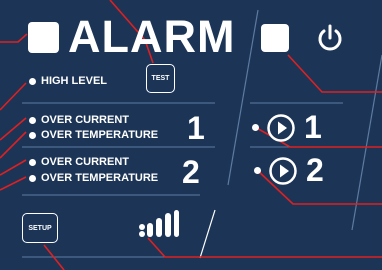 This screenshot has height=270, width=382. Describe the element at coordinates (283, 171) in the screenshot. I see `pump2-play-circle-icon` at that location.